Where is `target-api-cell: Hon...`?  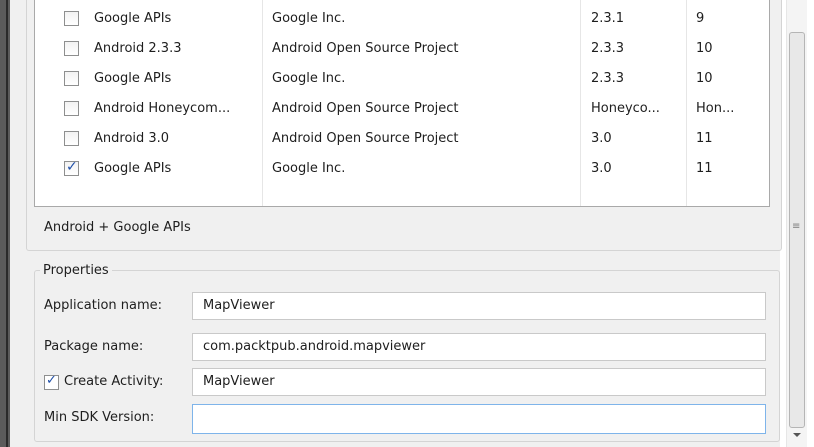 target-api-cell: Hon... is located at coordinates (715, 109).